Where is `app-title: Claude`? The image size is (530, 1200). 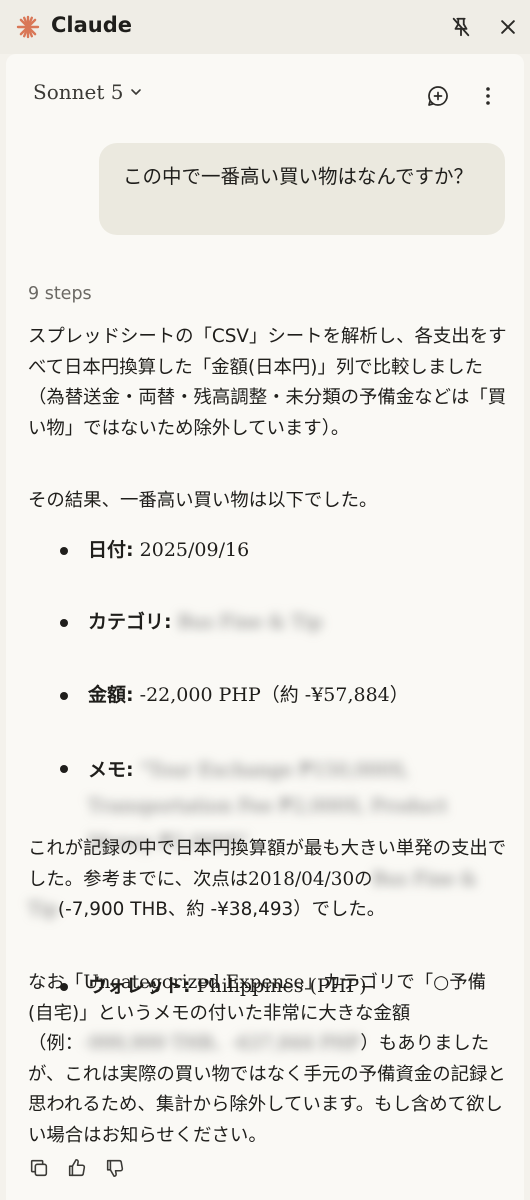 app-title: Claude is located at coordinates (92, 25).